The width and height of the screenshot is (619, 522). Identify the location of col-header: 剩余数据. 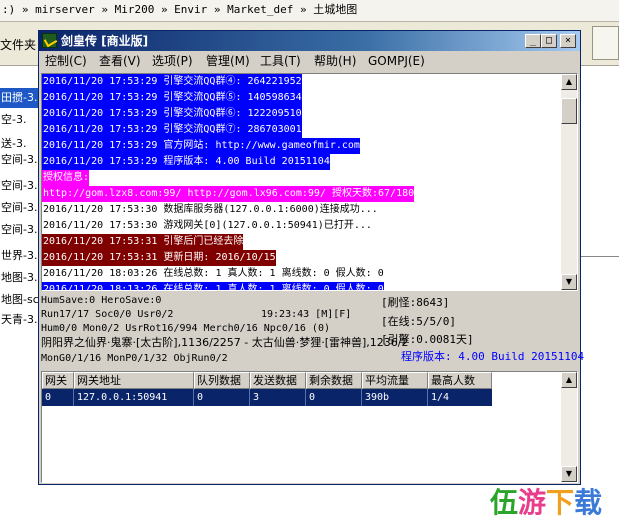
(334, 380).